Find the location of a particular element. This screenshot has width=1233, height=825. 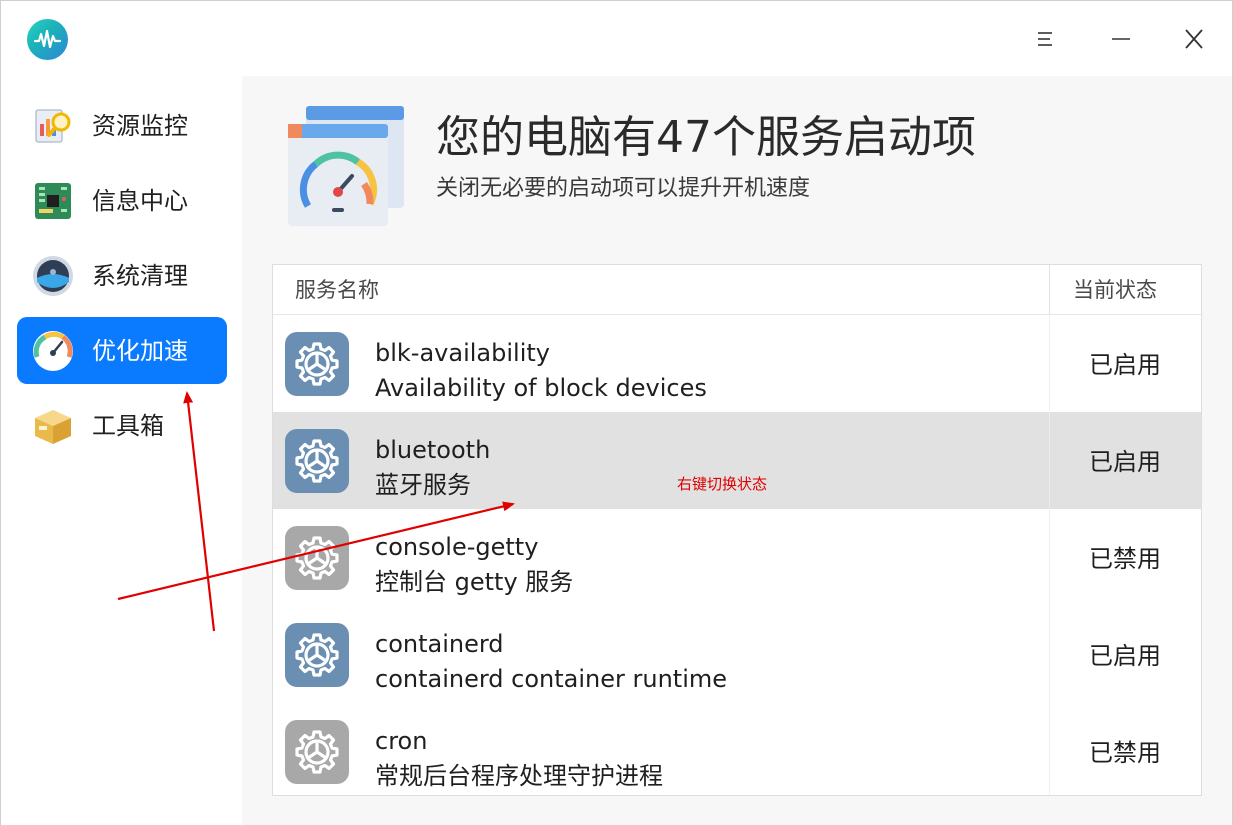

service-name: containerd is located at coordinates (439, 644).